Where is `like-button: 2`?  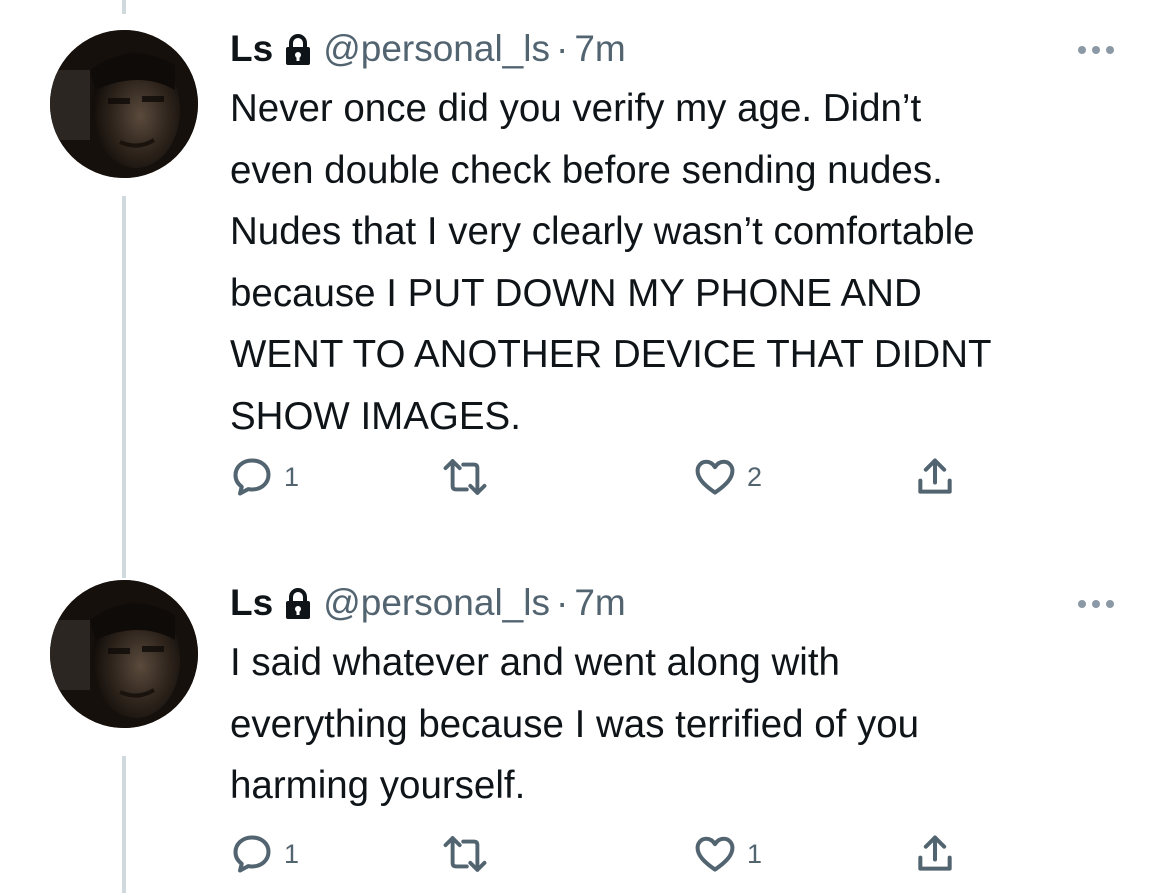
like-button: 2 is located at coordinates (727, 477).